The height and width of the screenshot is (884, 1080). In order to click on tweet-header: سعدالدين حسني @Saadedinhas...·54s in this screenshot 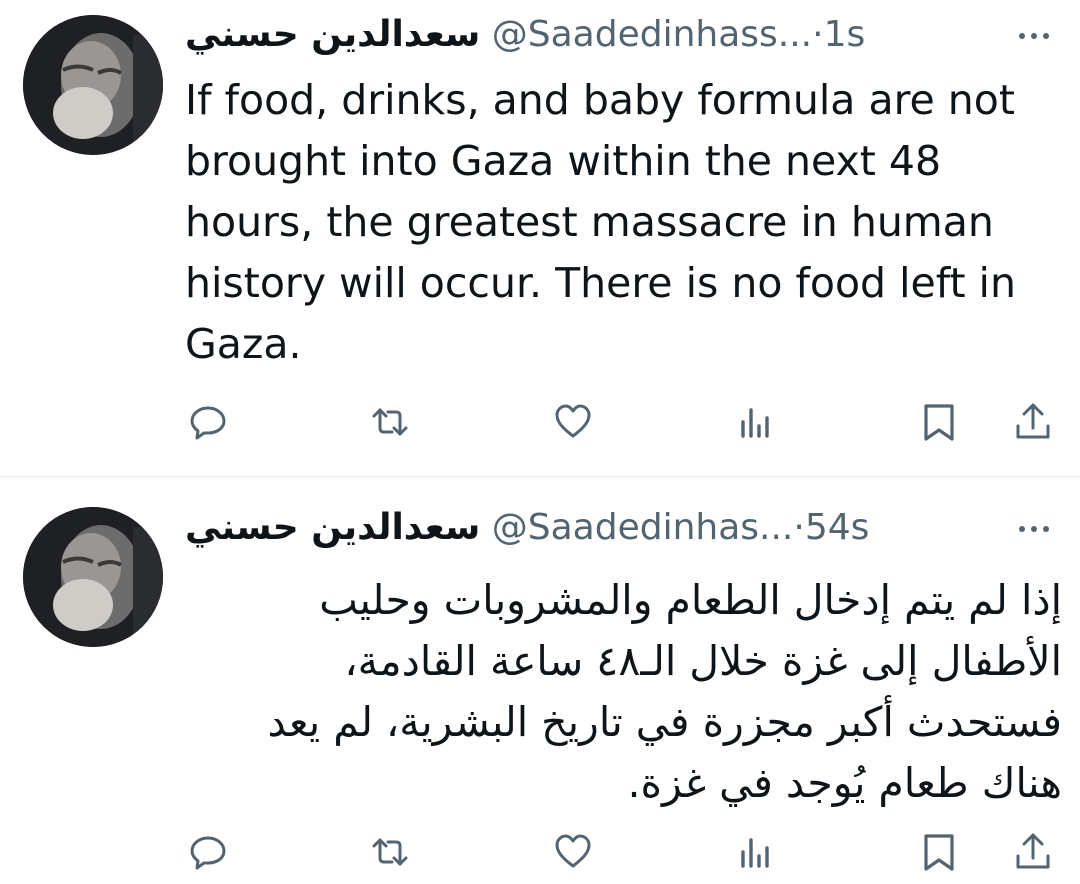, I will do `click(527, 528)`.